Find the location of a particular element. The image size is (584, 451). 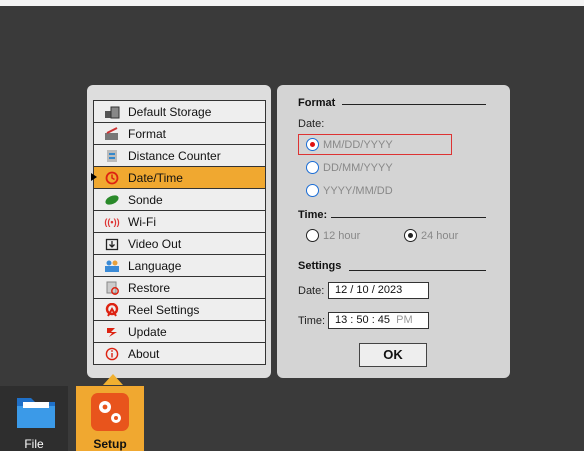

menu-item-date-time: Date/Time is located at coordinates (178, 178).